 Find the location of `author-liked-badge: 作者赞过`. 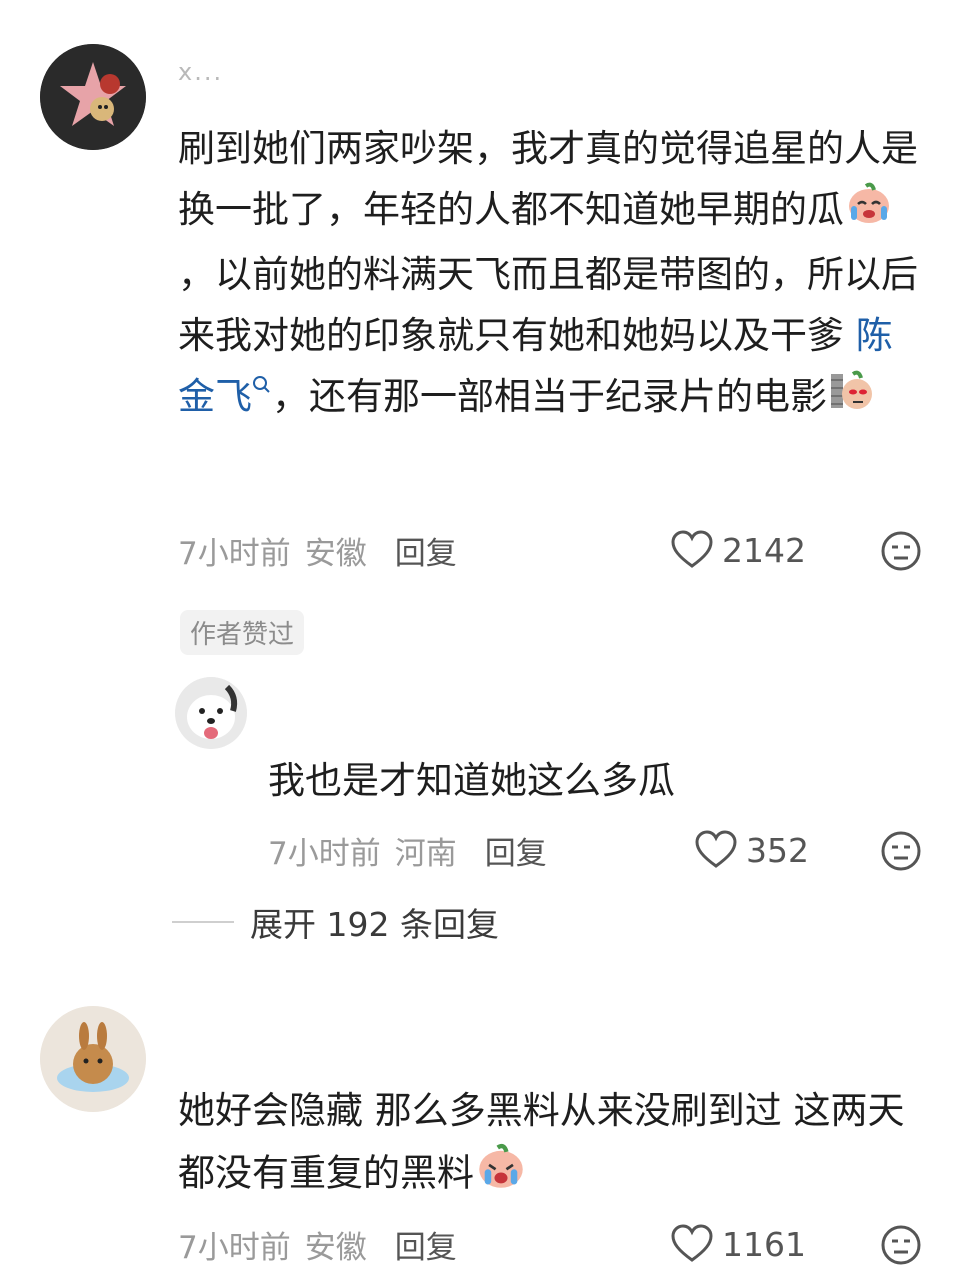

author-liked-badge: 作者赞过 is located at coordinates (242, 632).